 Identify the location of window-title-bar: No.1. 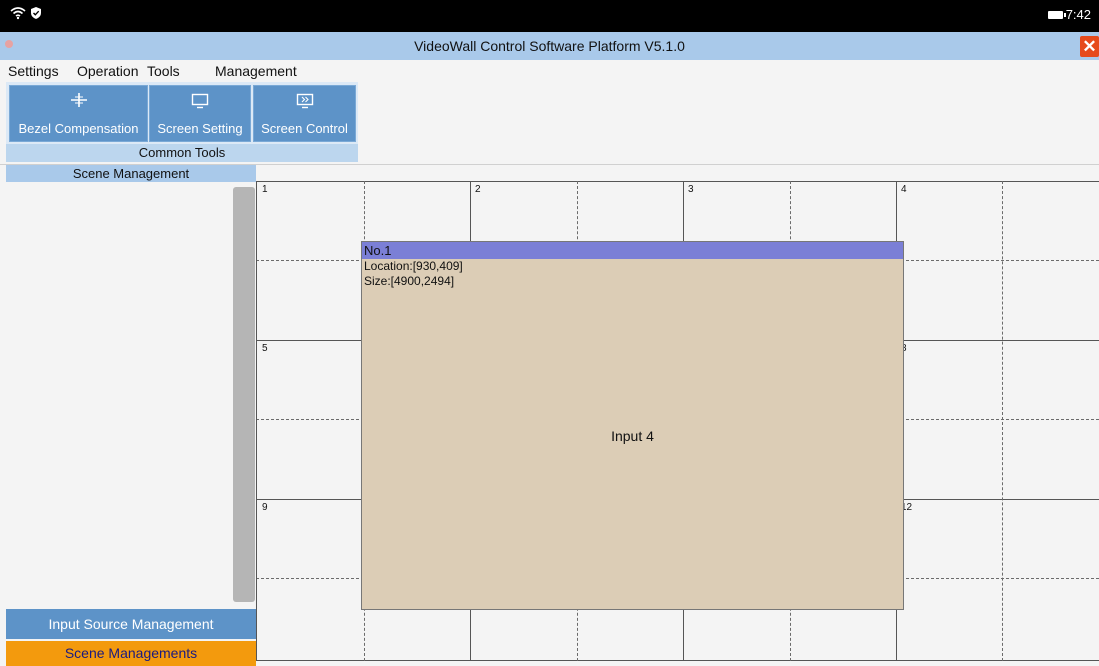
(632, 250).